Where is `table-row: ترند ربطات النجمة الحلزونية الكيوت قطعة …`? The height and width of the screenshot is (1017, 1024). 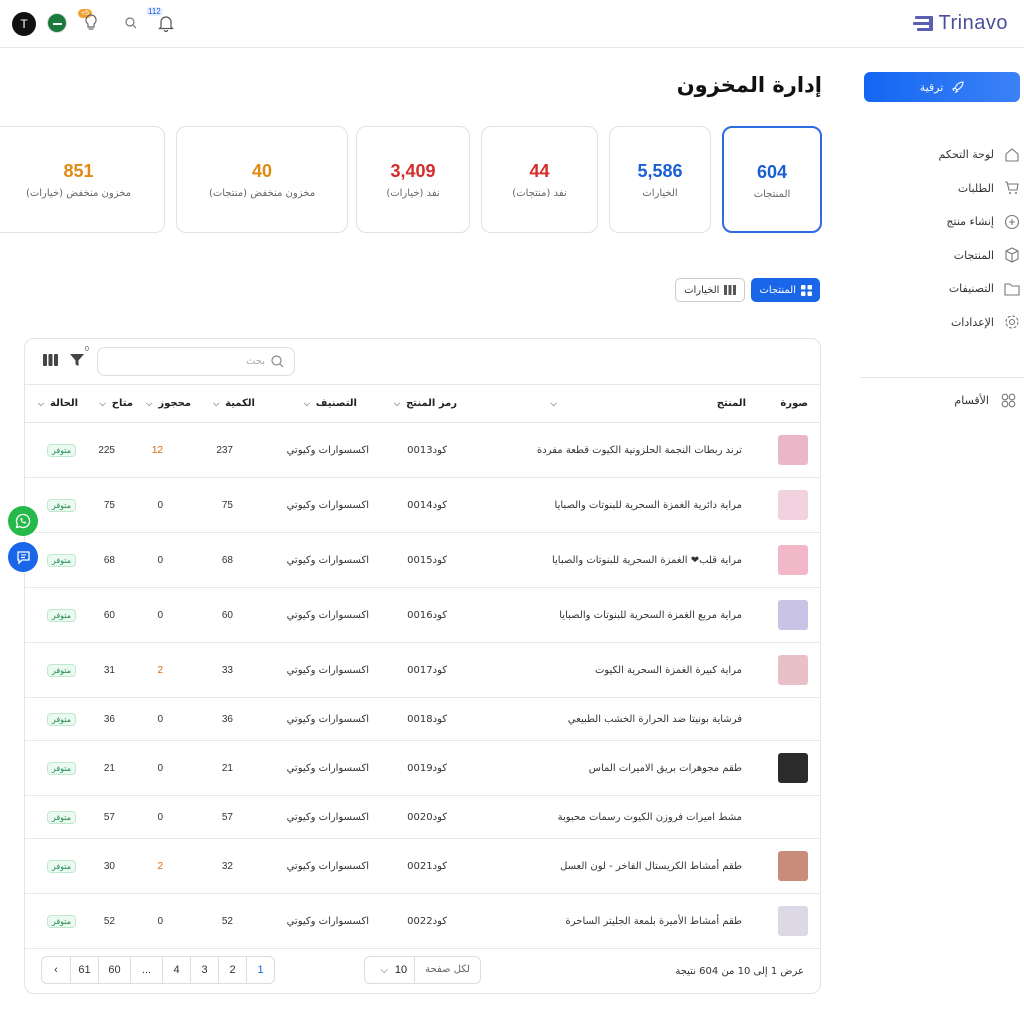
table-row: ترند ربطات النجمة الحلزونية الكيوت قطعة … is located at coordinates (422, 450).